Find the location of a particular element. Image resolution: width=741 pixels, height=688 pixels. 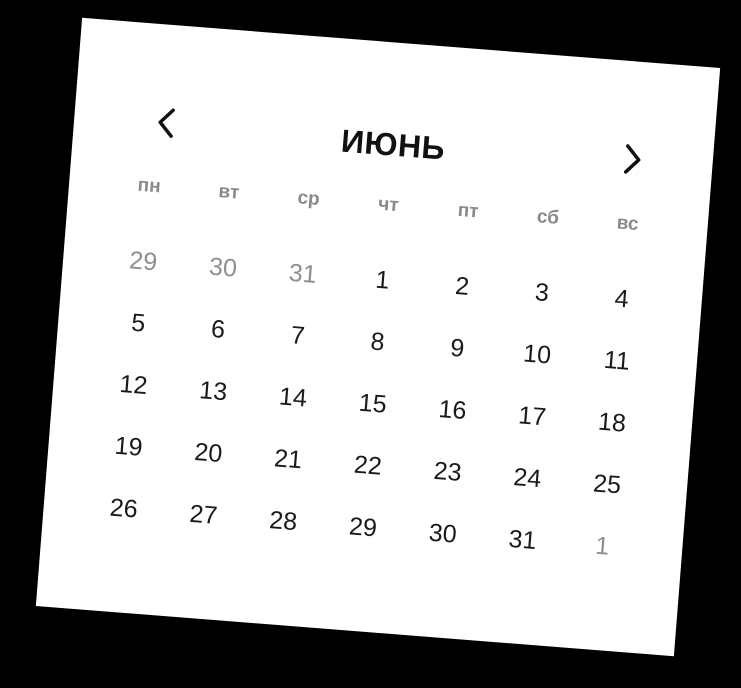

day-cell: 31 is located at coordinates (521, 551).